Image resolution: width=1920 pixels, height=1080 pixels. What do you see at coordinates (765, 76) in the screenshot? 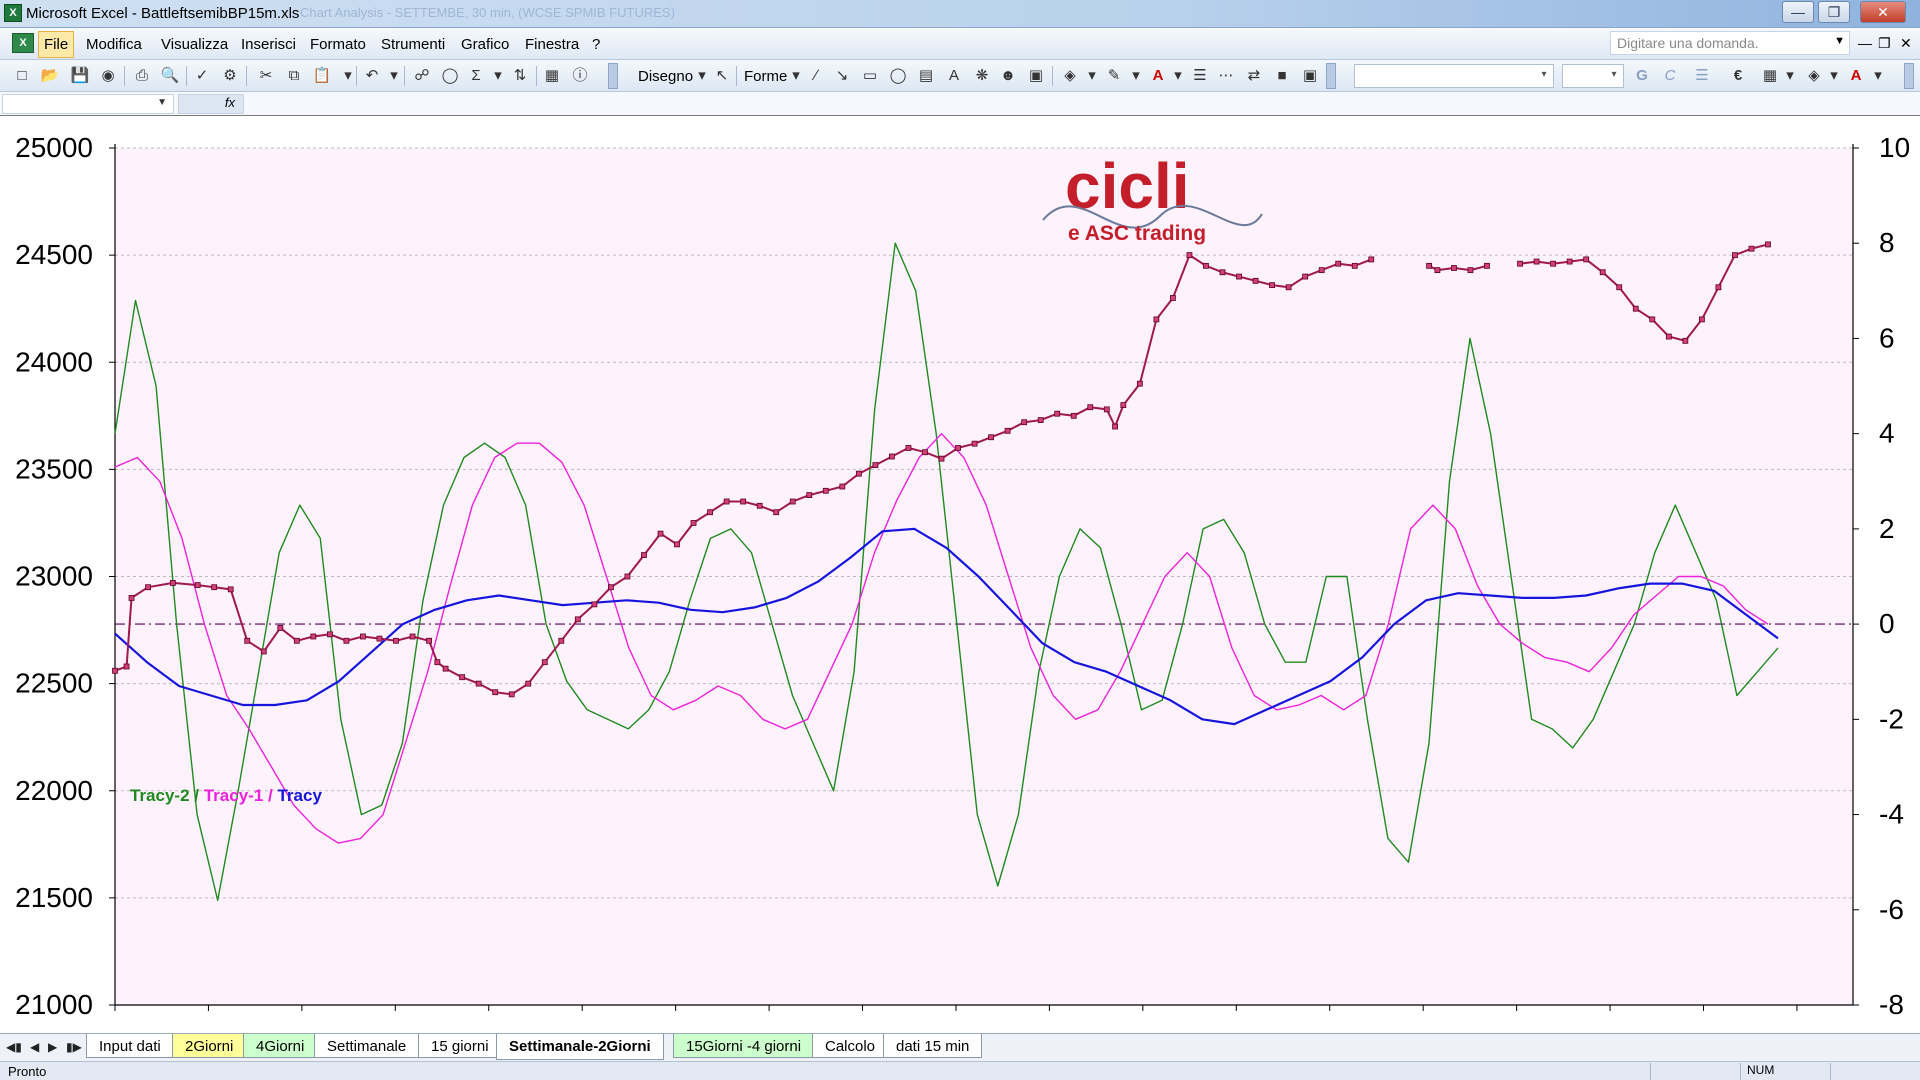
I see `forme-menu: Forme` at bounding box center [765, 76].